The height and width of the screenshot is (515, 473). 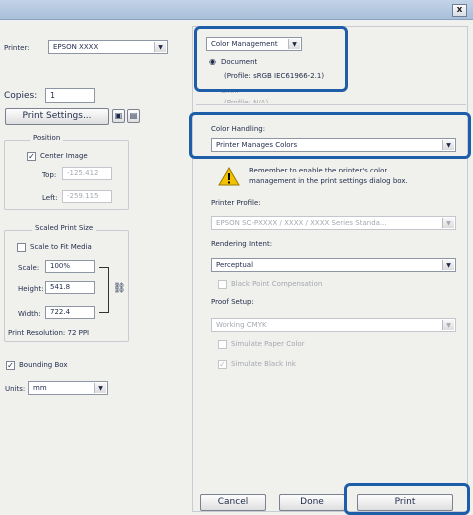 I want to click on scale-to-fit-checkbox, so click(x=21, y=247).